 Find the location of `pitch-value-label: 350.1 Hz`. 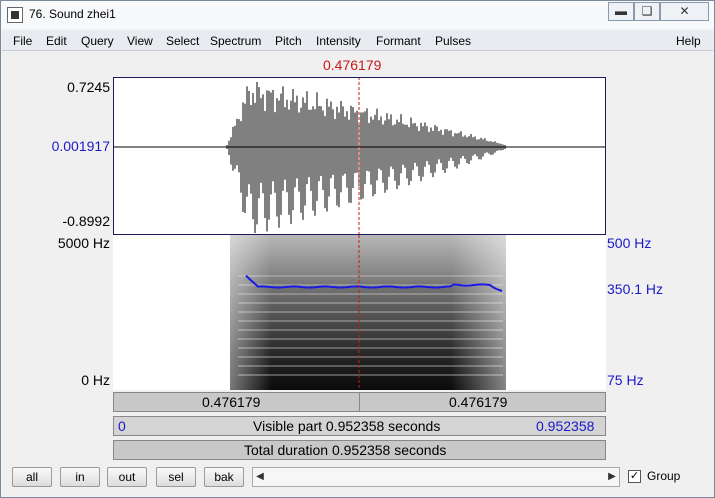

pitch-value-label: 350.1 Hz is located at coordinates (635, 289).